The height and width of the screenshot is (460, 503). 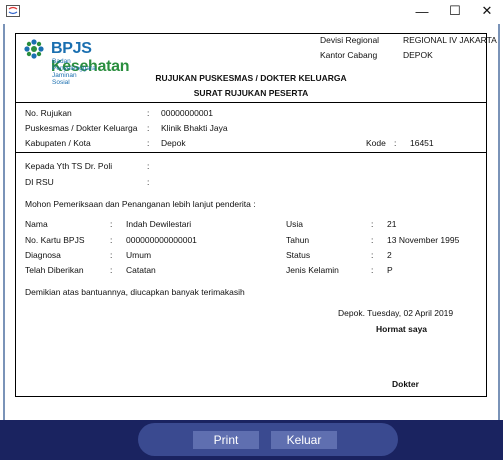 I want to click on java-app-icon, so click(x=13, y=11).